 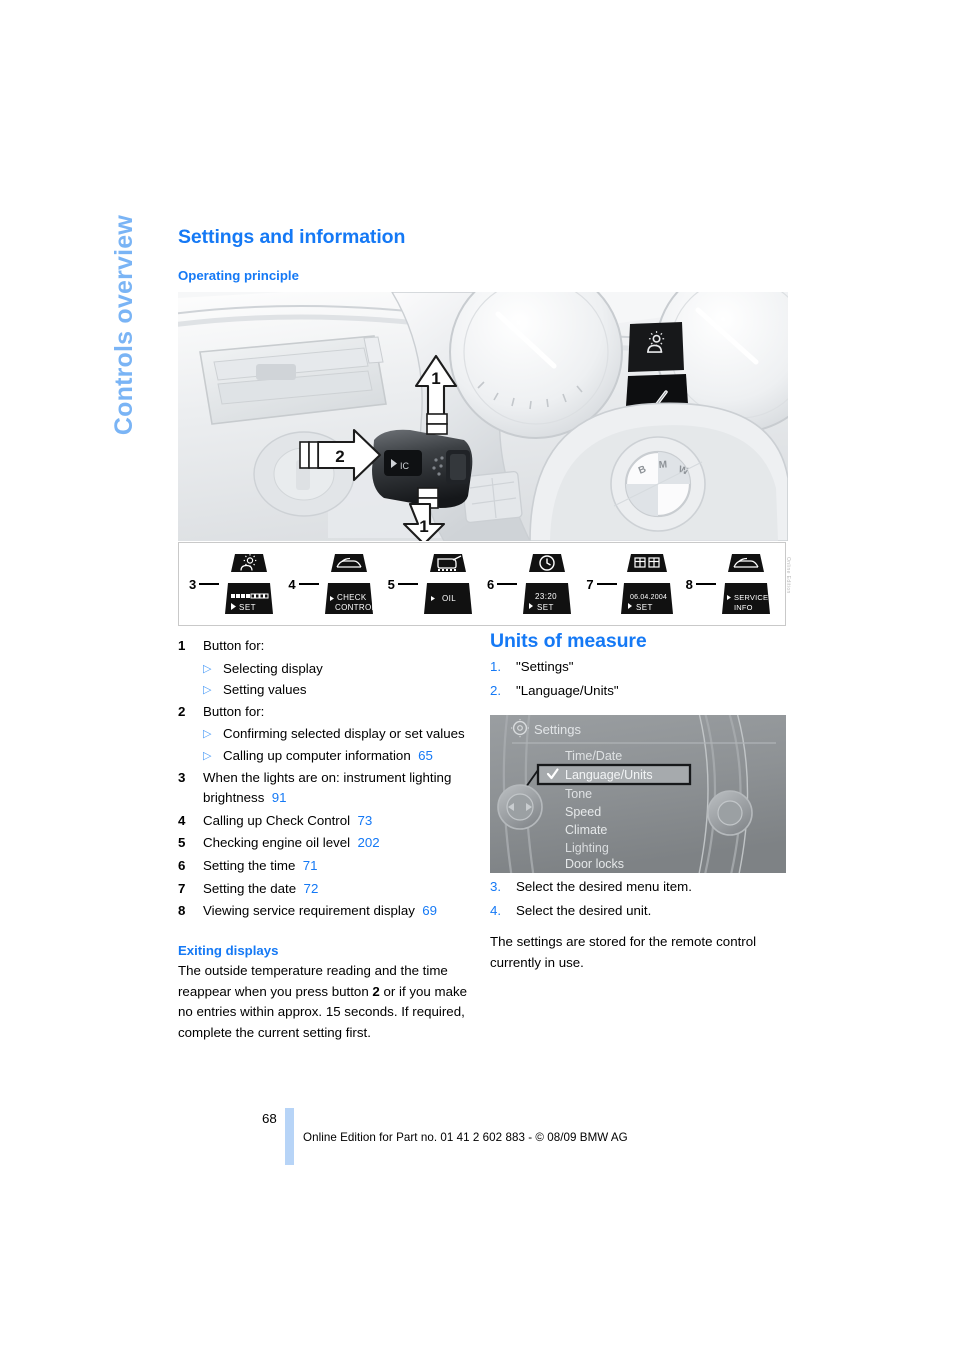 I want to click on legend-number: 5, so click(x=182, y=843).